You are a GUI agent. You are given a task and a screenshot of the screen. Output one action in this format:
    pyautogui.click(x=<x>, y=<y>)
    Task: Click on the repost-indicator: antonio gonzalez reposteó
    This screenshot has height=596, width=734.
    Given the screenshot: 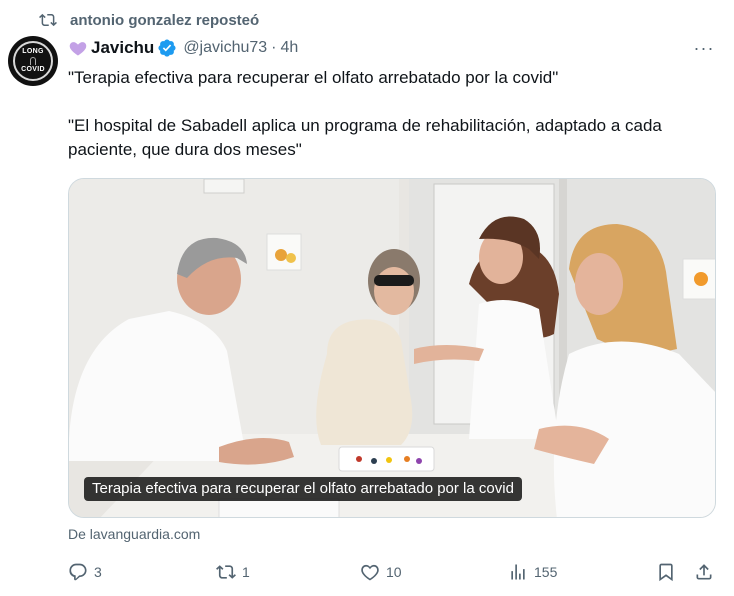 What is the action you would take?
    pyautogui.click(x=148, y=20)
    